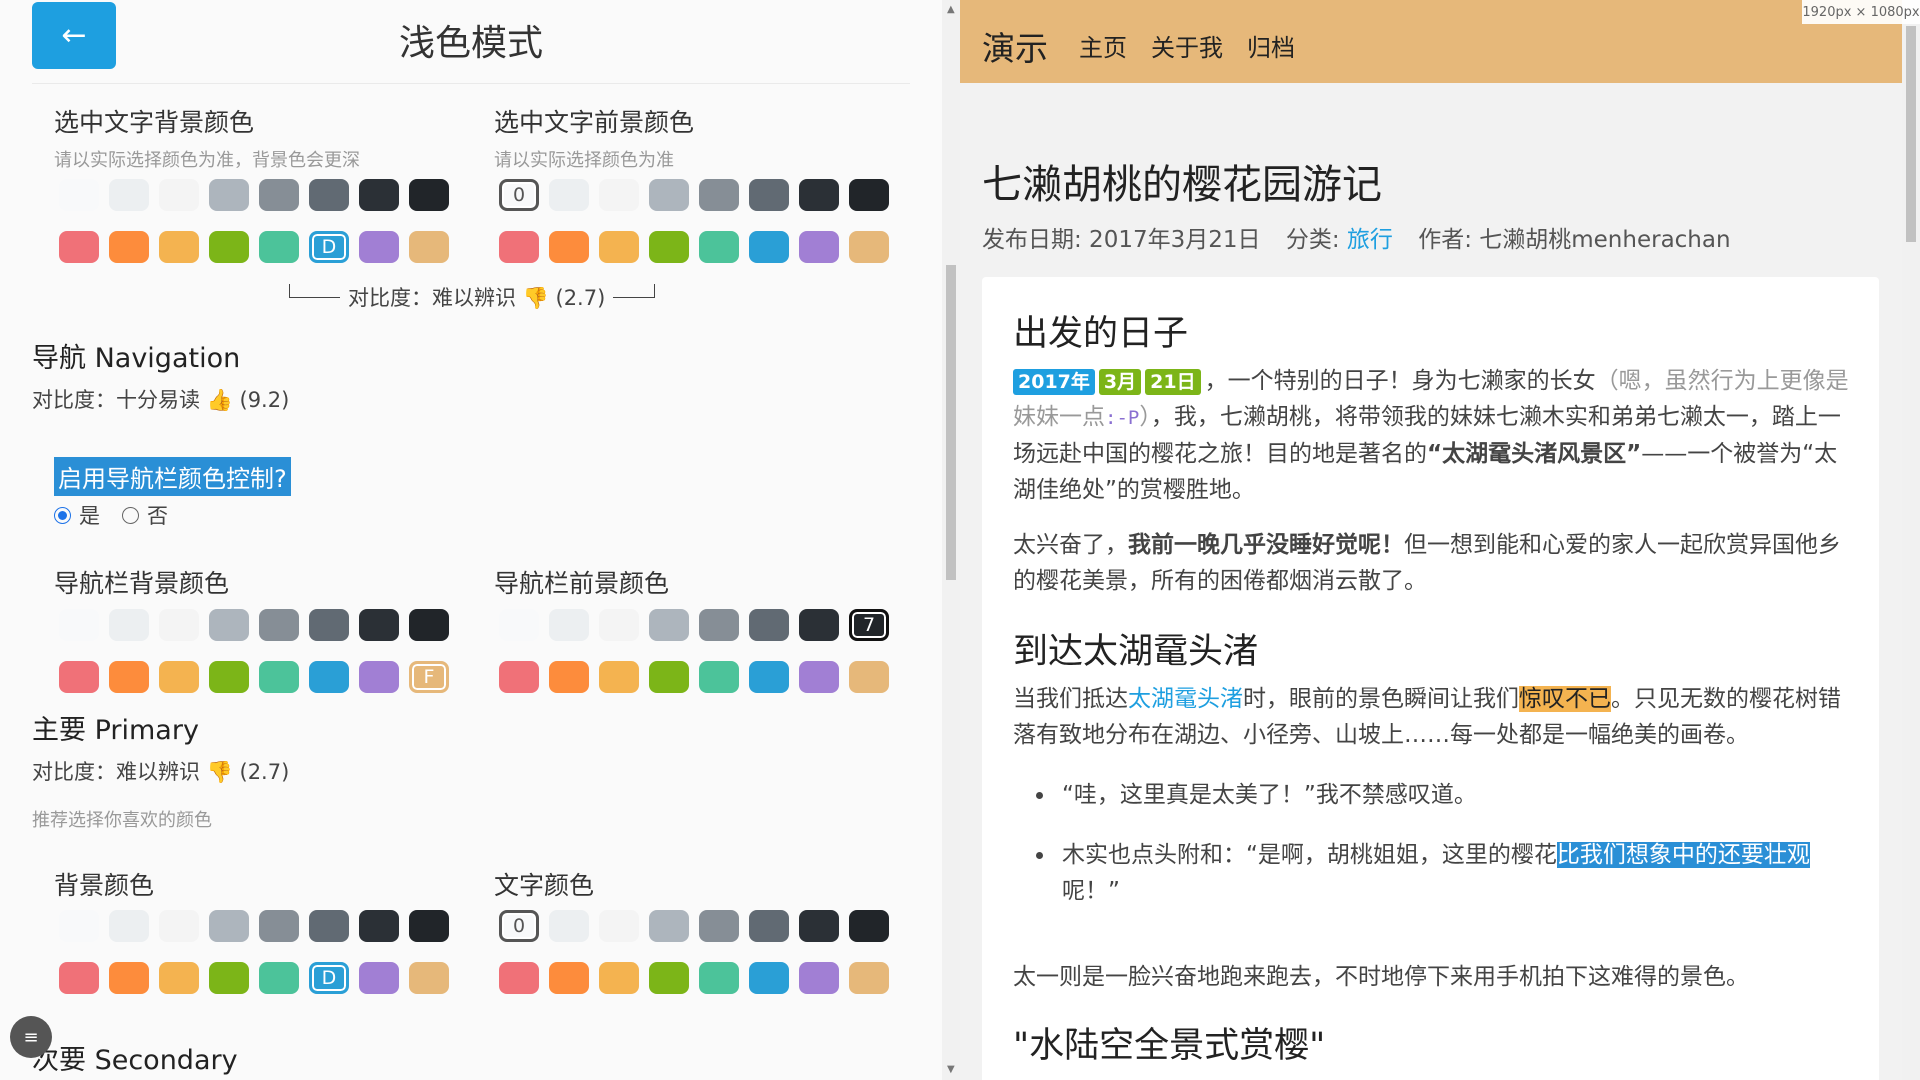  What do you see at coordinates (429, 677) in the screenshot?
I see `color-swatch: F` at bounding box center [429, 677].